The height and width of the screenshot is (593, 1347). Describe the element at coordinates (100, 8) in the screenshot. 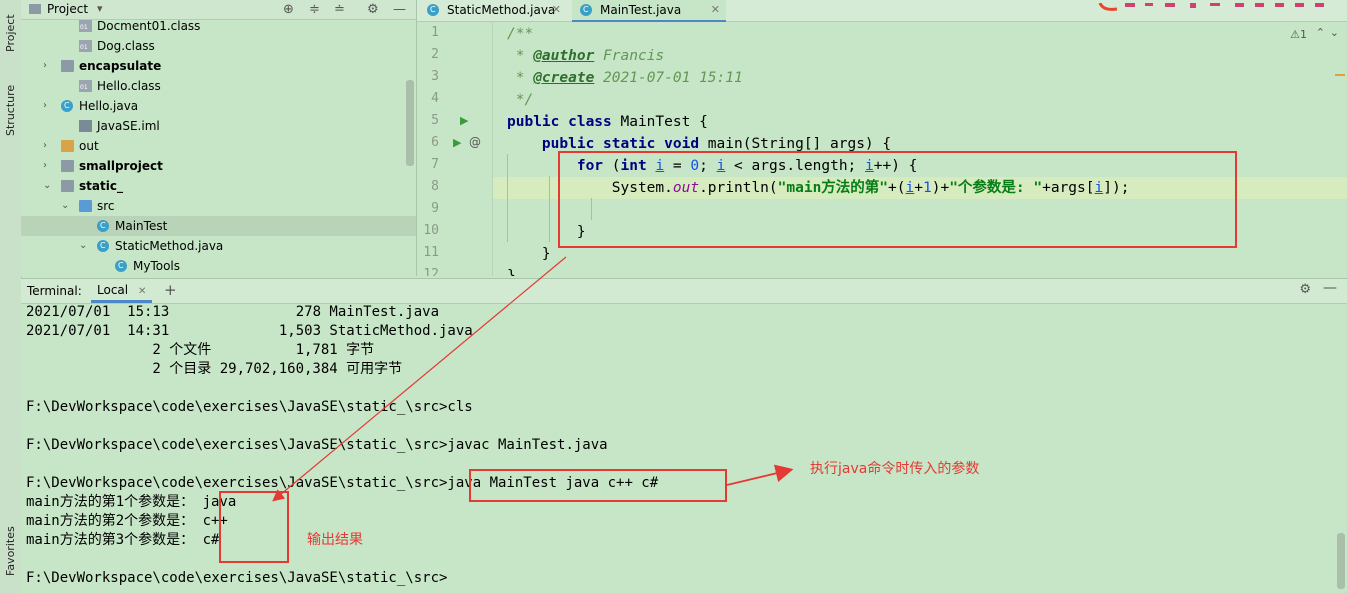

I see `chevron-down-icon: ▾` at that location.